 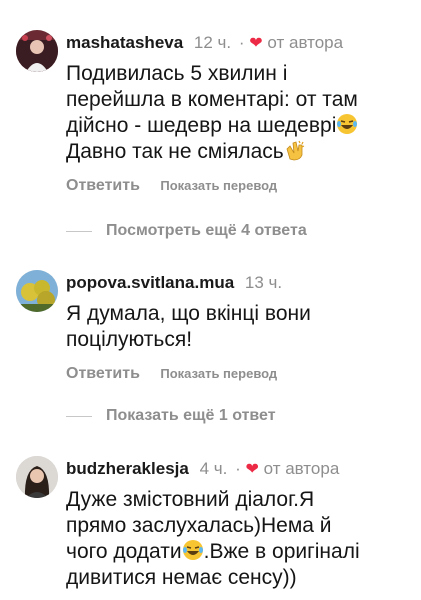 What do you see at coordinates (175, 151) in the screenshot?
I see `comment-line-text: Давно так не сміялась` at bounding box center [175, 151].